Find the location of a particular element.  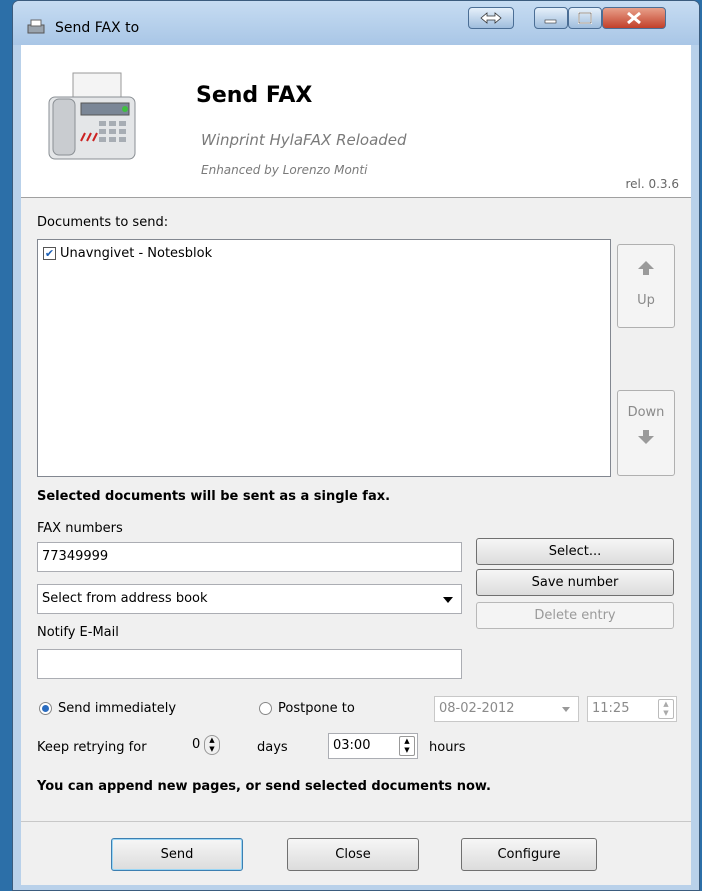

hours-label: hours is located at coordinates (447, 747).